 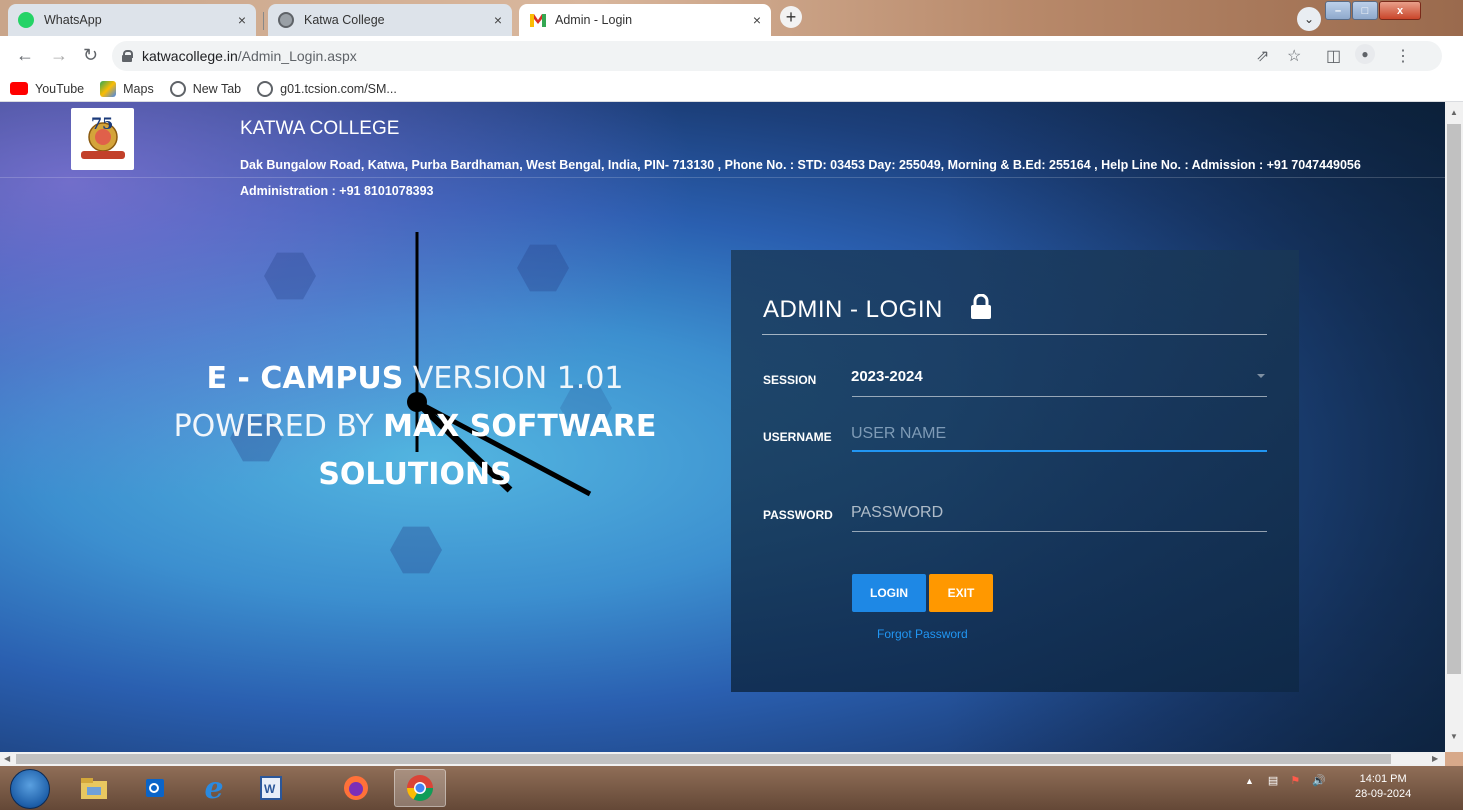 I want to click on new-tab-button: +, so click(x=791, y=17).